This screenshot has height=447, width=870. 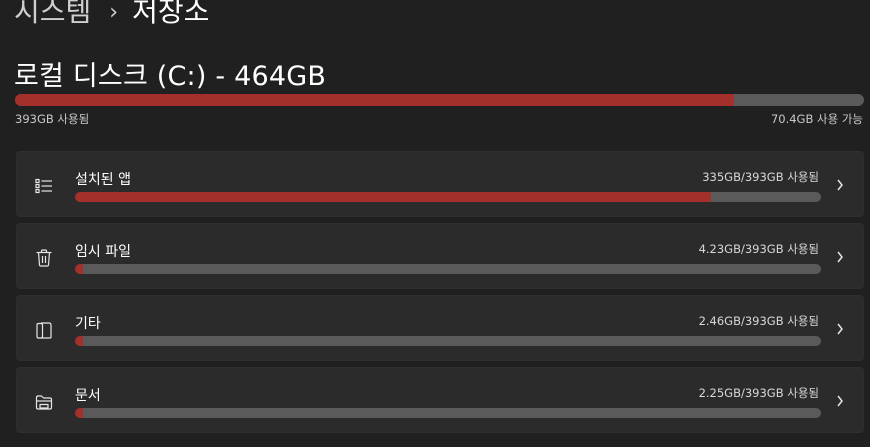 What do you see at coordinates (52, 119) in the screenshot?
I see `disk-used-label: 393GB 사용됨` at bounding box center [52, 119].